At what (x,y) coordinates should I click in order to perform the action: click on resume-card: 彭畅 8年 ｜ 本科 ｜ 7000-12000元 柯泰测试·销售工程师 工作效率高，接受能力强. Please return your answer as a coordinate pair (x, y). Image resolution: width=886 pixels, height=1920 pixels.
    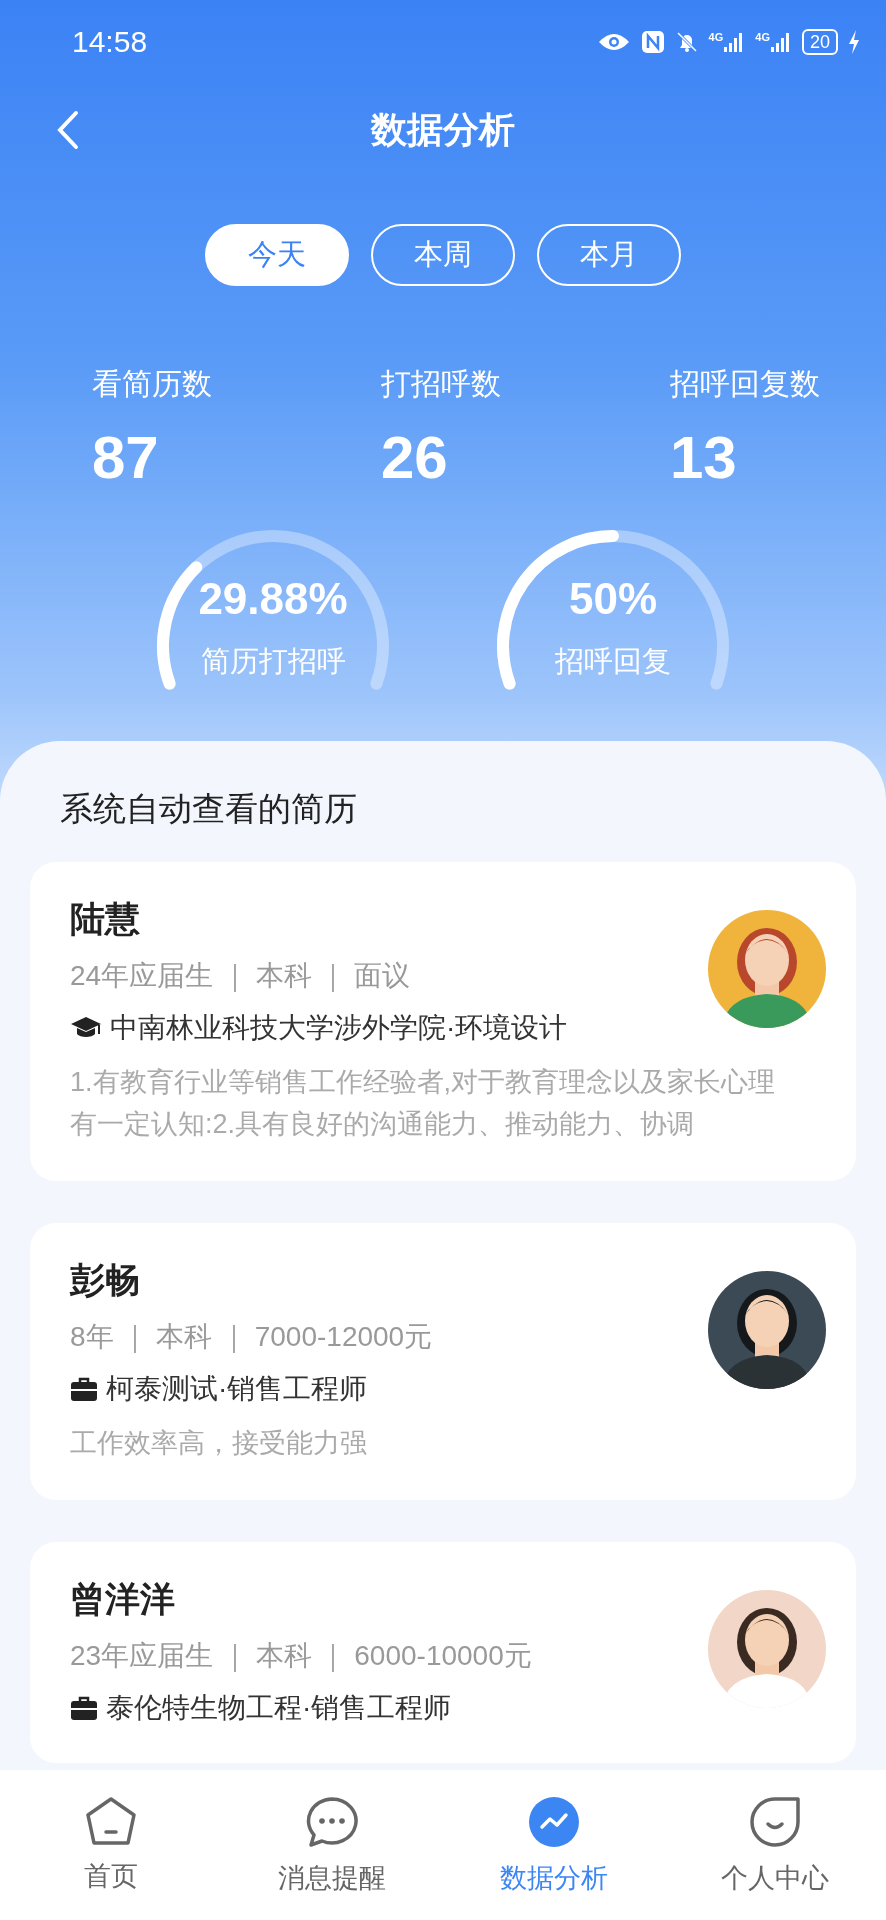
    Looking at the image, I should click on (443, 1361).